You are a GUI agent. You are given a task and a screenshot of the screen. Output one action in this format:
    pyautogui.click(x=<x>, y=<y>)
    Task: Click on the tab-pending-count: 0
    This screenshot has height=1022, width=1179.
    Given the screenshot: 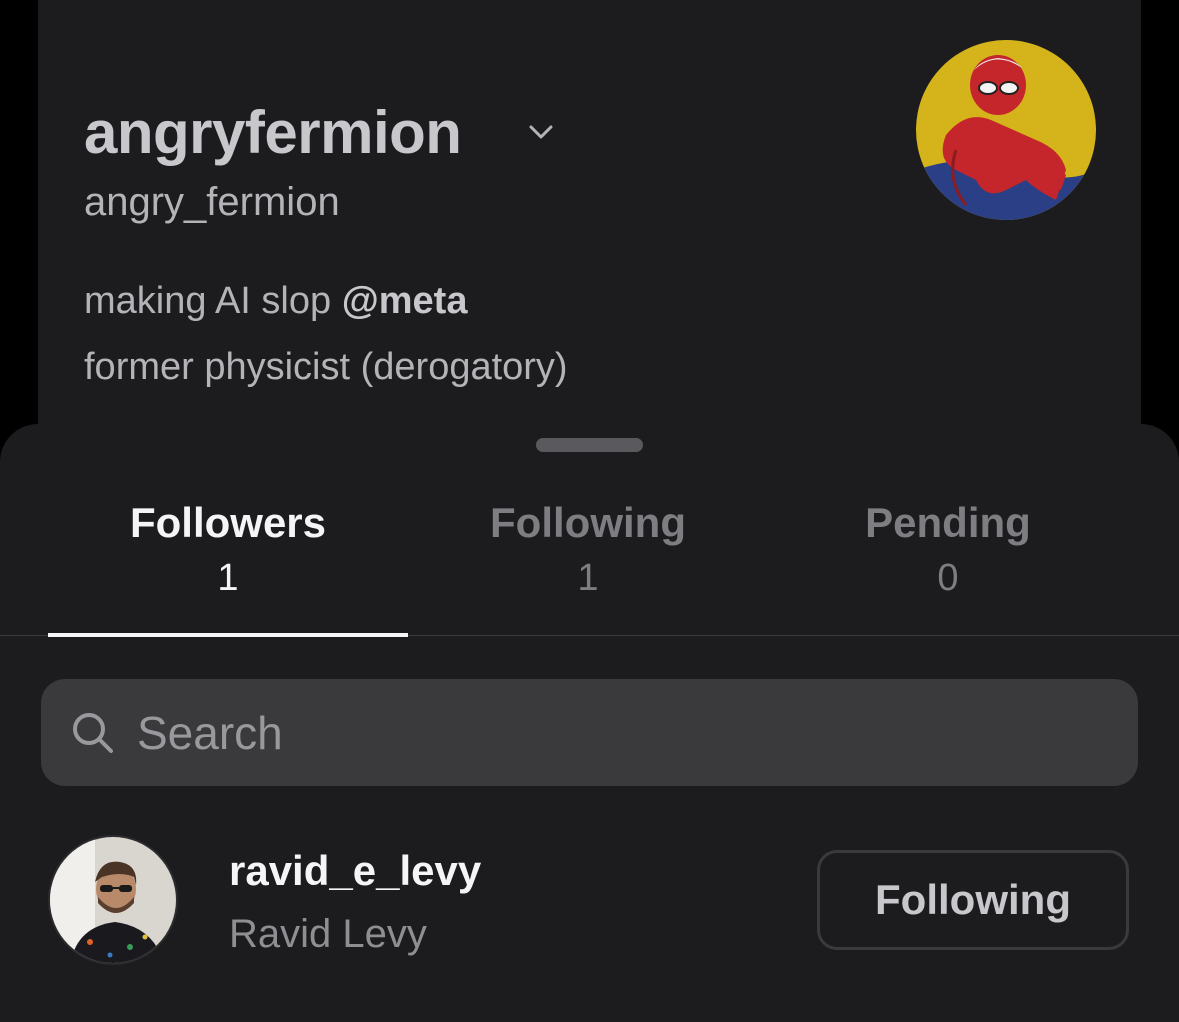 What is the action you would take?
    pyautogui.click(x=948, y=578)
    